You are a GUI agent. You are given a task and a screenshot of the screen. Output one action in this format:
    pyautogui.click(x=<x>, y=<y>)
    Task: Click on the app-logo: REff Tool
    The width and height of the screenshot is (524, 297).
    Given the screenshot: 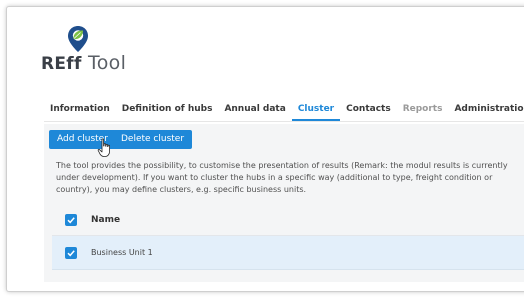 What is the action you would take?
    pyautogui.click(x=86, y=51)
    